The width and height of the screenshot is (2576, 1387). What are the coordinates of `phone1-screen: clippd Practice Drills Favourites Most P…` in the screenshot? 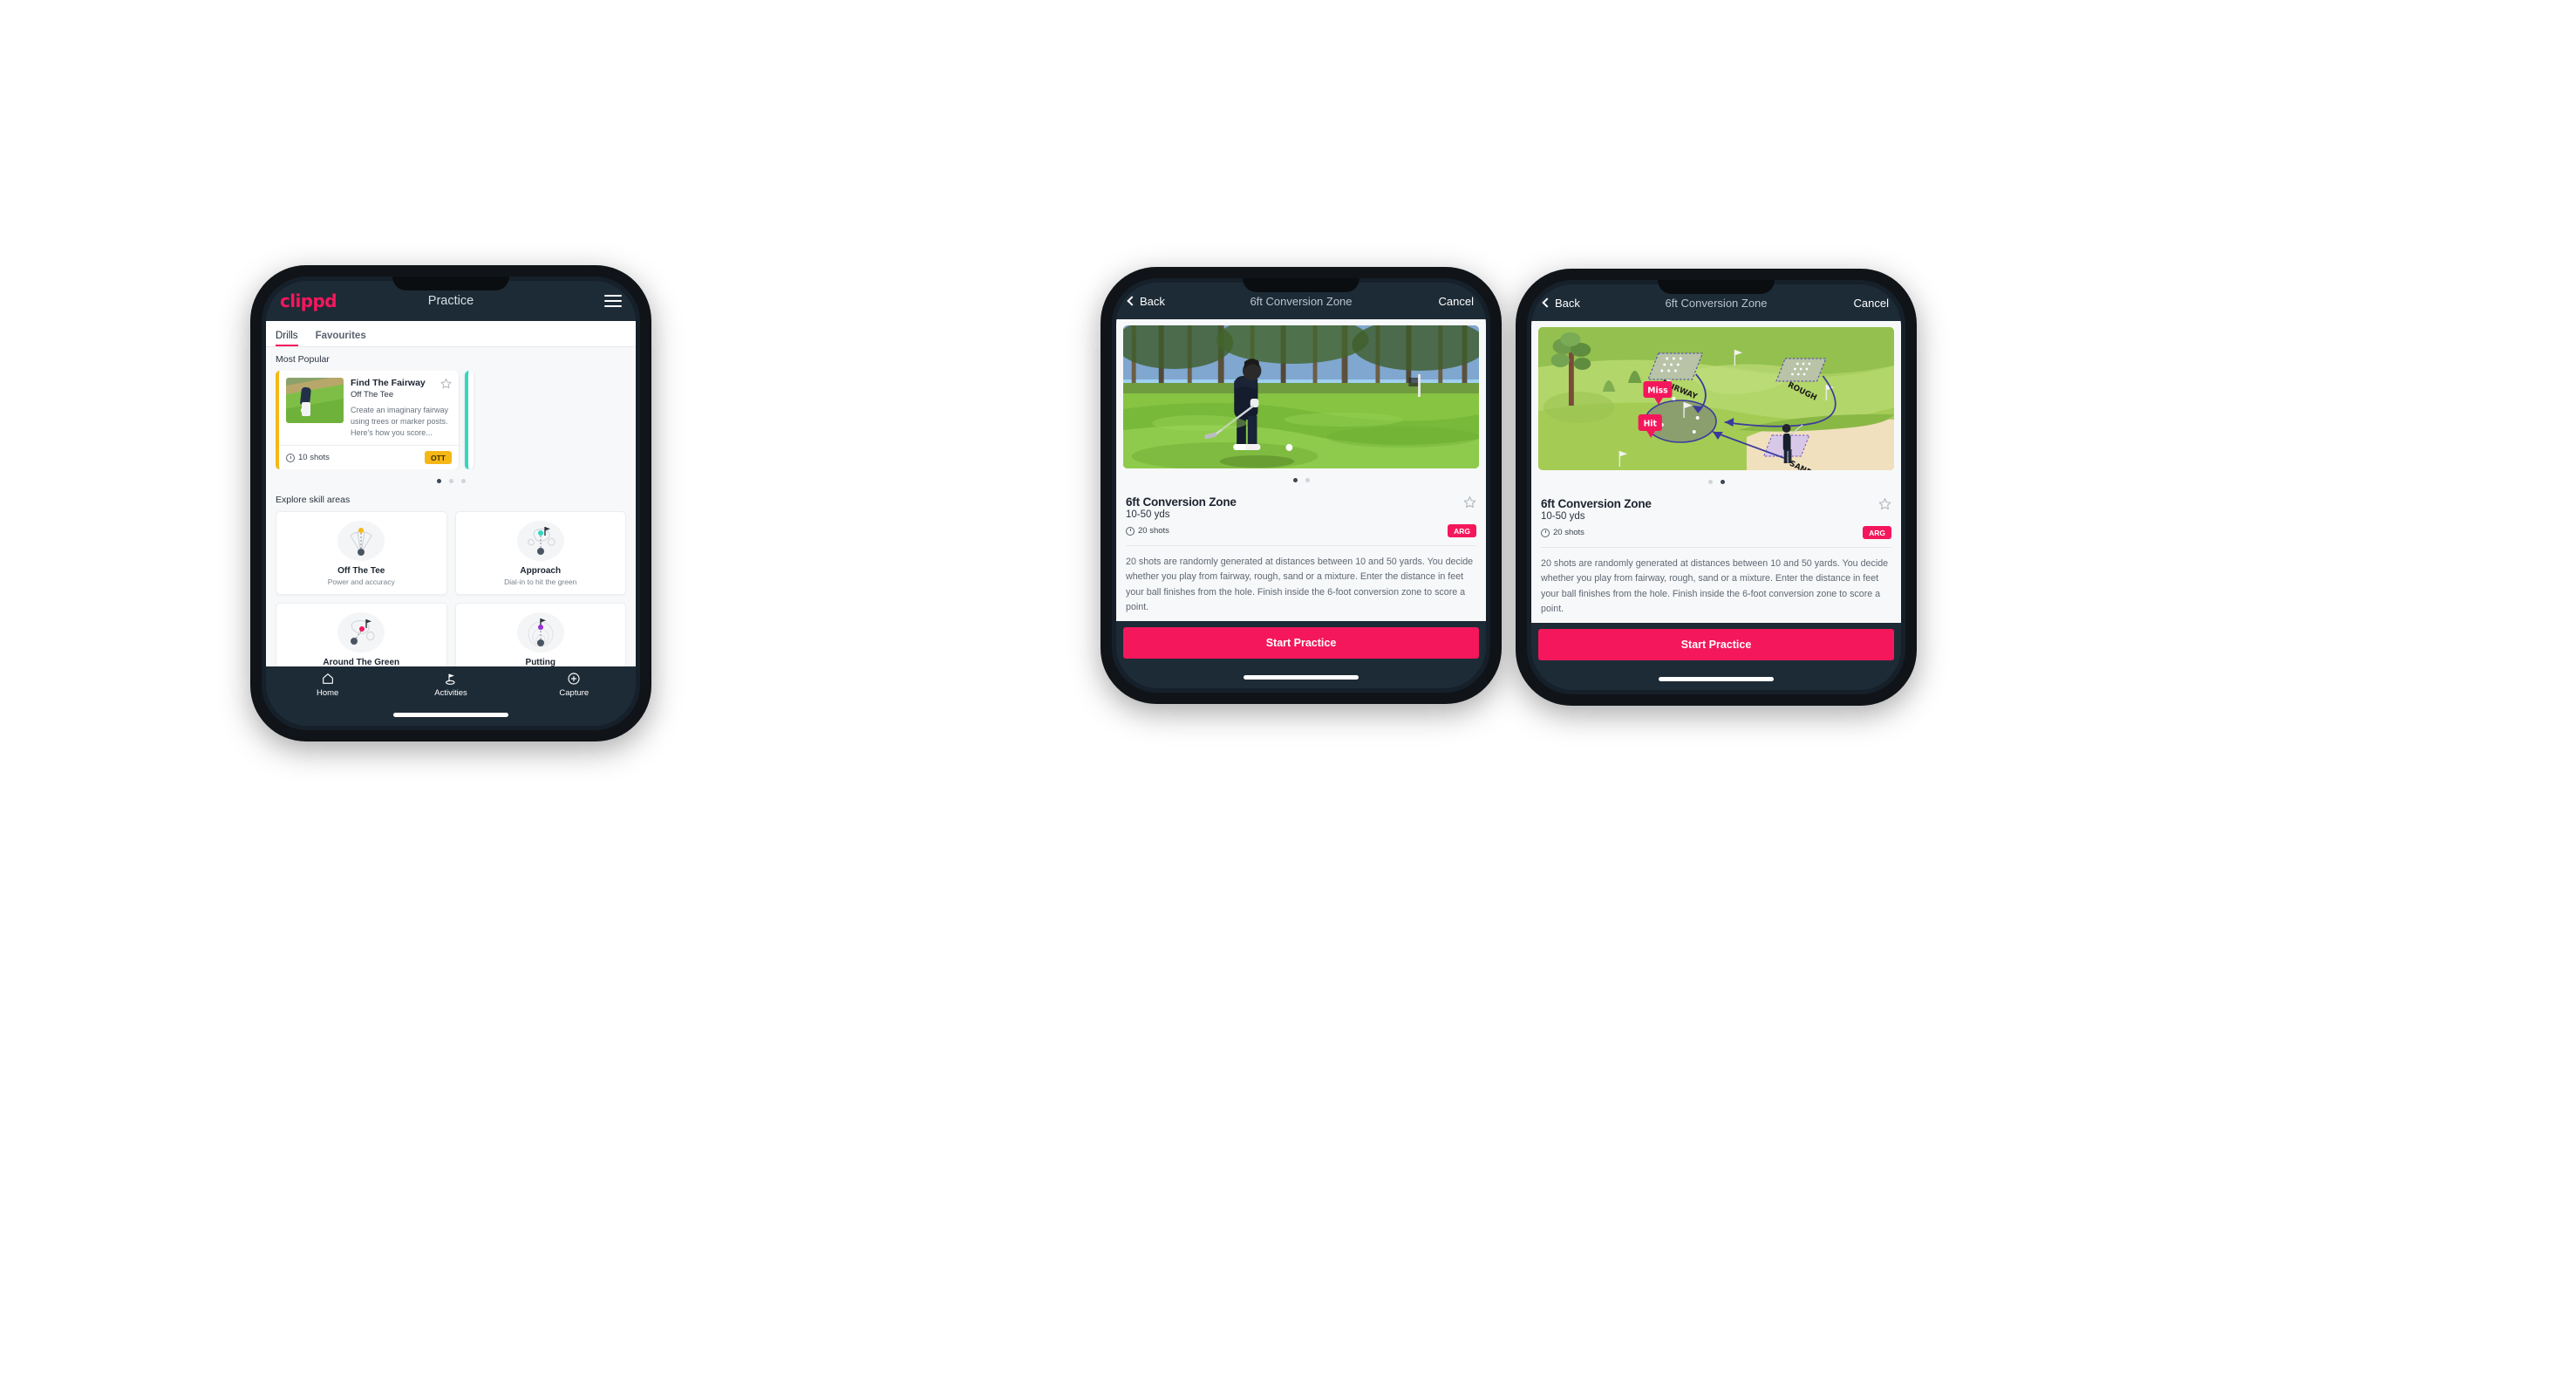 It's located at (451, 504).